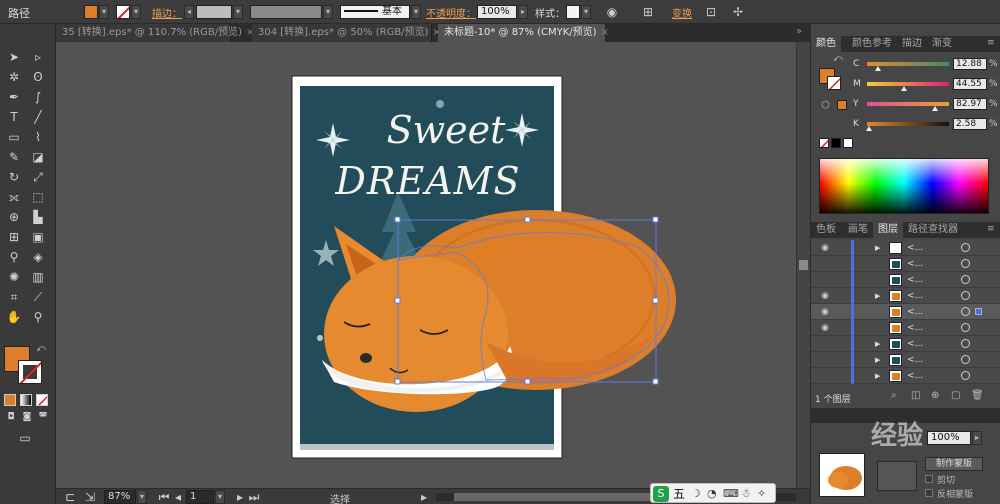  Describe the element at coordinates (451, 12) in the screenshot. I see `opacity-label-link: 不透明度：` at that location.